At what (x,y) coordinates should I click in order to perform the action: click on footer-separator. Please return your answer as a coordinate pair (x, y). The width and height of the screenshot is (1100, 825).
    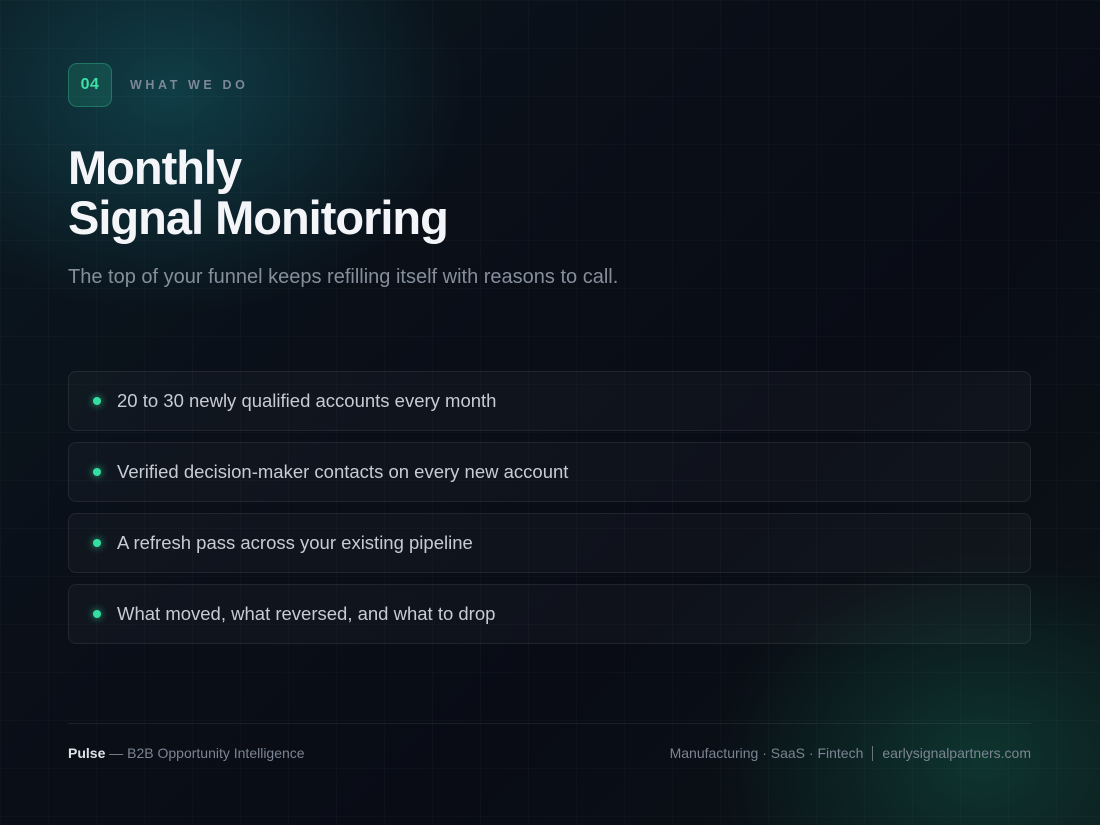
    Looking at the image, I should click on (873, 753).